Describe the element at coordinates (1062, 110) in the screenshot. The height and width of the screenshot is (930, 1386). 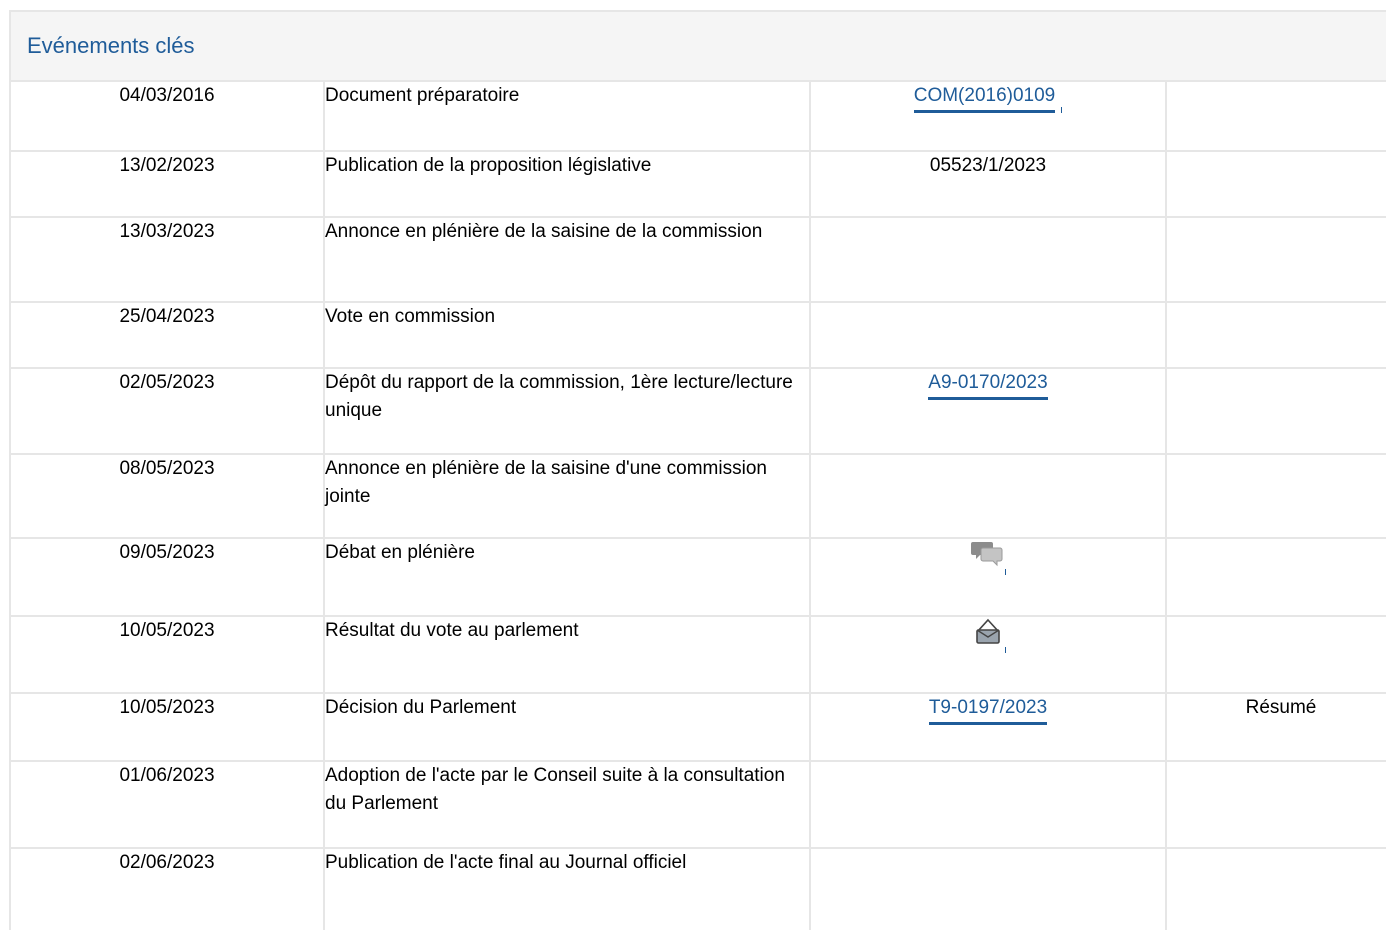
I see `external-marker` at that location.